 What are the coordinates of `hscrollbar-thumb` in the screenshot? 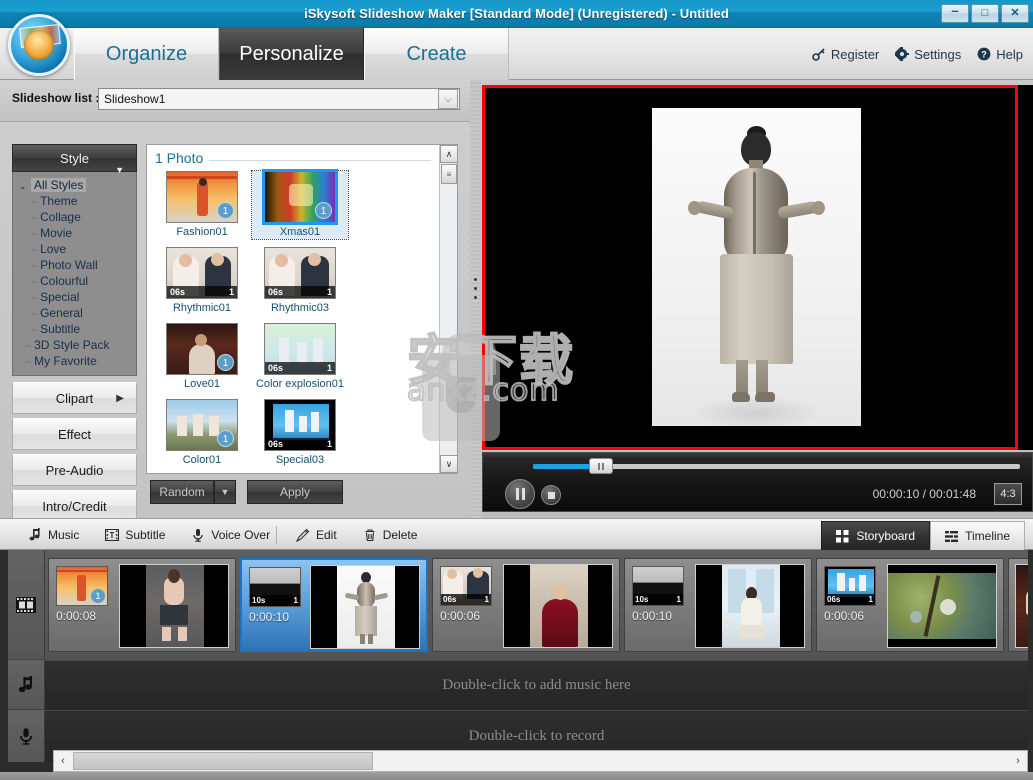 It's located at (223, 761).